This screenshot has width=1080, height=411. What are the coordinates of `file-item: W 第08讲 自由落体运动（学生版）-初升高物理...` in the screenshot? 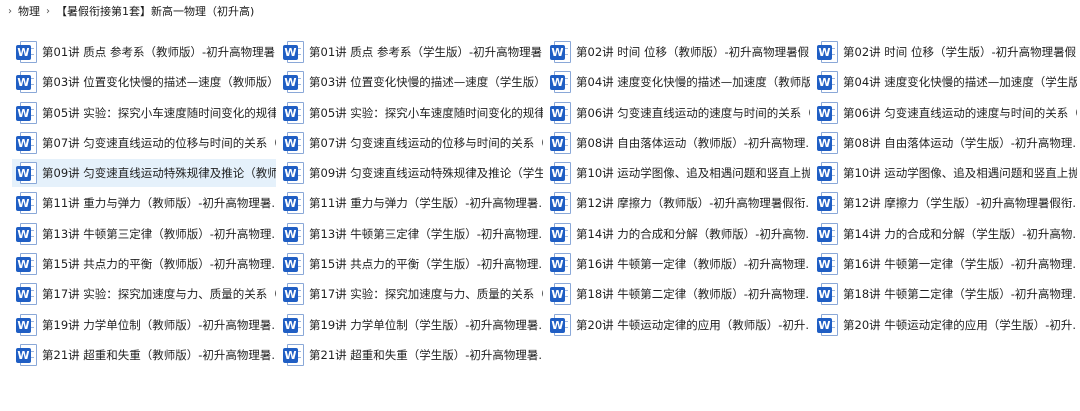 It's located at (945, 143).